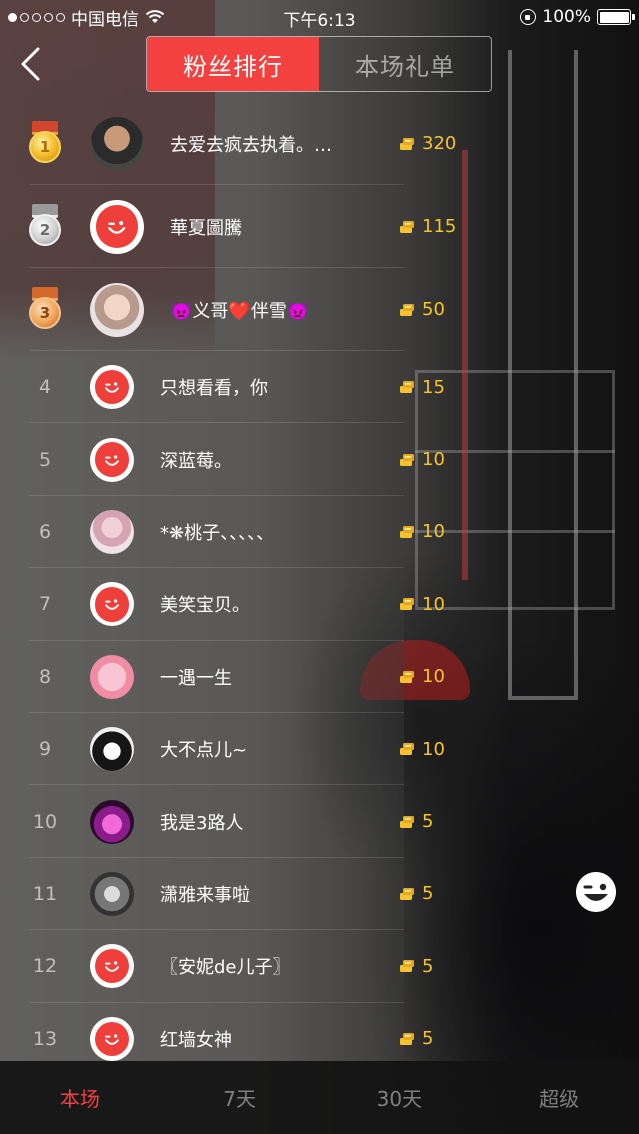  I want to click on ranking-row: 4 只想看看，你 15, so click(222, 387).